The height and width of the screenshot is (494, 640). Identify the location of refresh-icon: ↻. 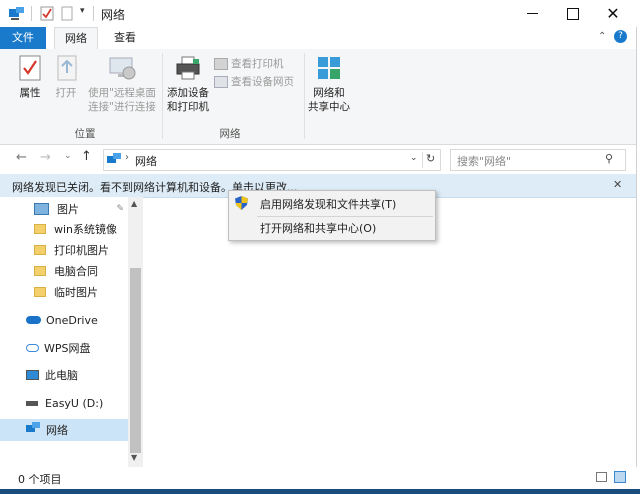
(430, 158).